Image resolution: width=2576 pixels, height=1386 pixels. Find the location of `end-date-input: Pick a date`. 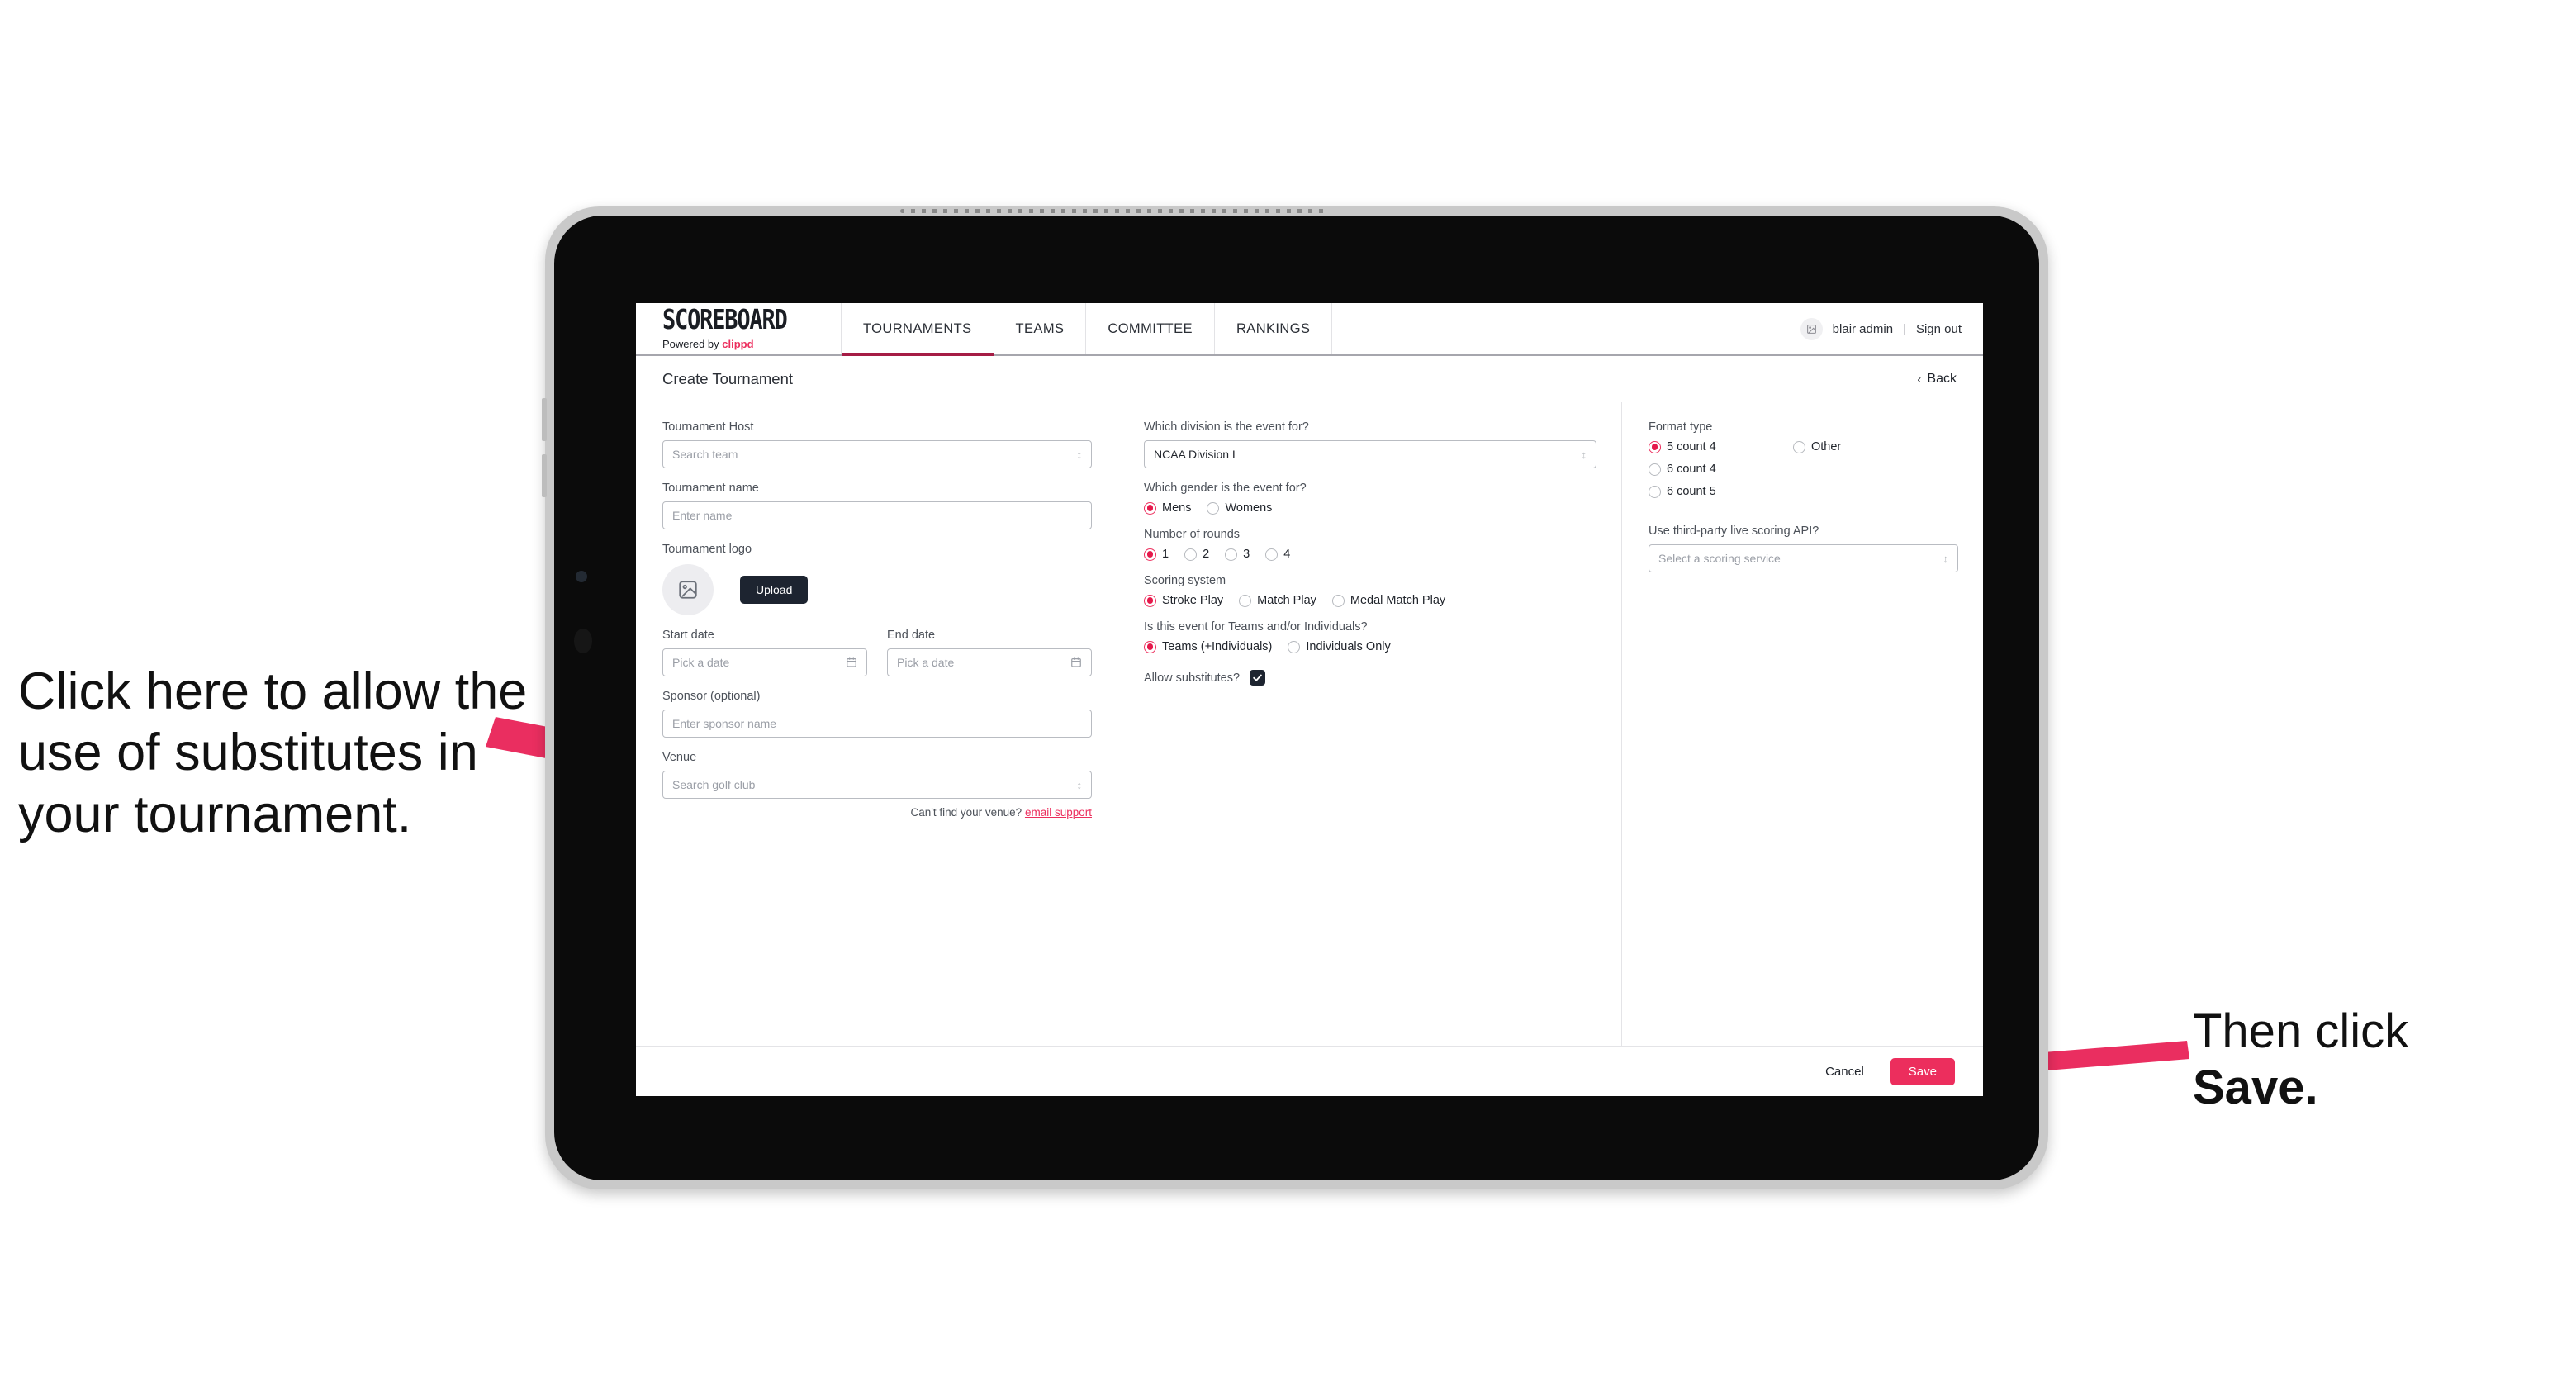

end-date-input: Pick a date is located at coordinates (990, 662).